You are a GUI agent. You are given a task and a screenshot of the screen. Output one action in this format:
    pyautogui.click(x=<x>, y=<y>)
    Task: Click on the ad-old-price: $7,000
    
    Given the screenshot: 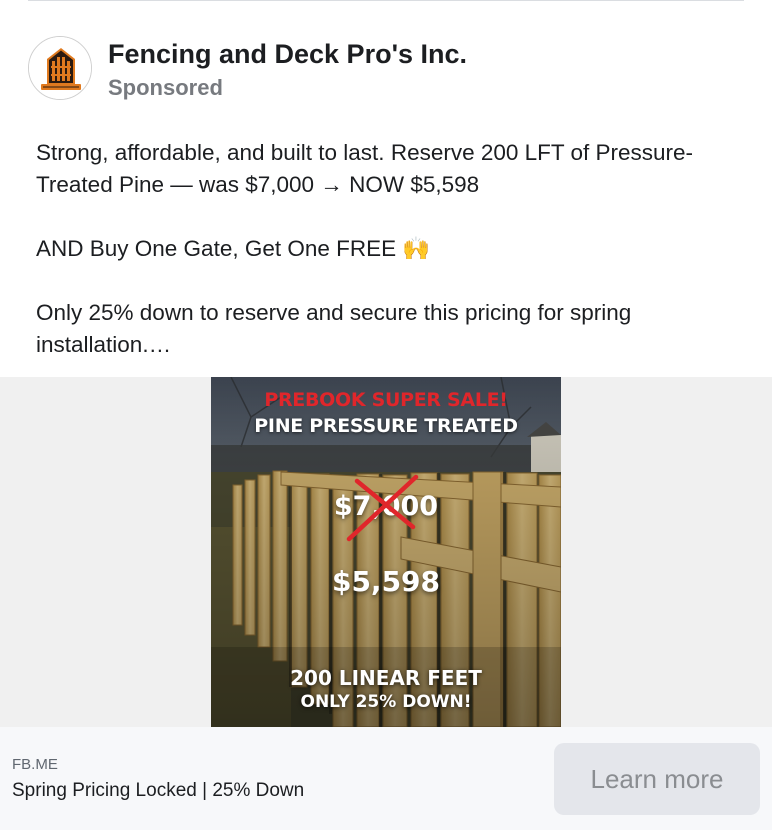 What is the action you would take?
    pyautogui.click(x=386, y=506)
    